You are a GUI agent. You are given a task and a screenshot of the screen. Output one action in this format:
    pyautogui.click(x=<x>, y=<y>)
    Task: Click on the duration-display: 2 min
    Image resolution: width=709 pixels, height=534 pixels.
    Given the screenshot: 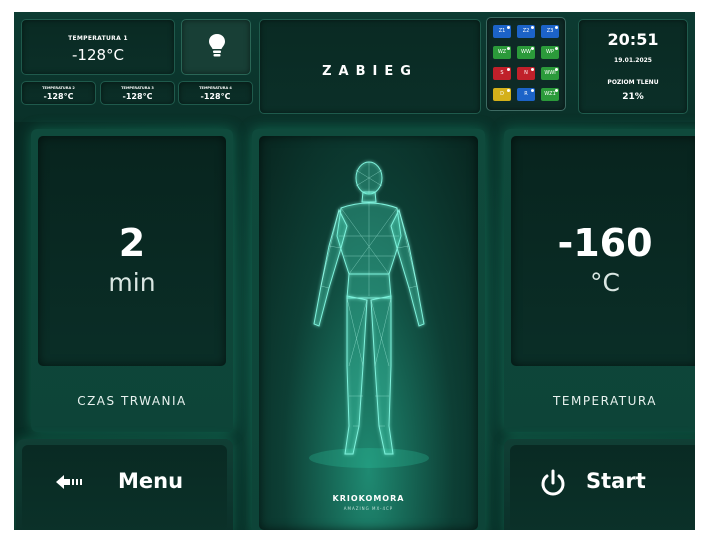 What is the action you would take?
    pyautogui.click(x=132, y=251)
    